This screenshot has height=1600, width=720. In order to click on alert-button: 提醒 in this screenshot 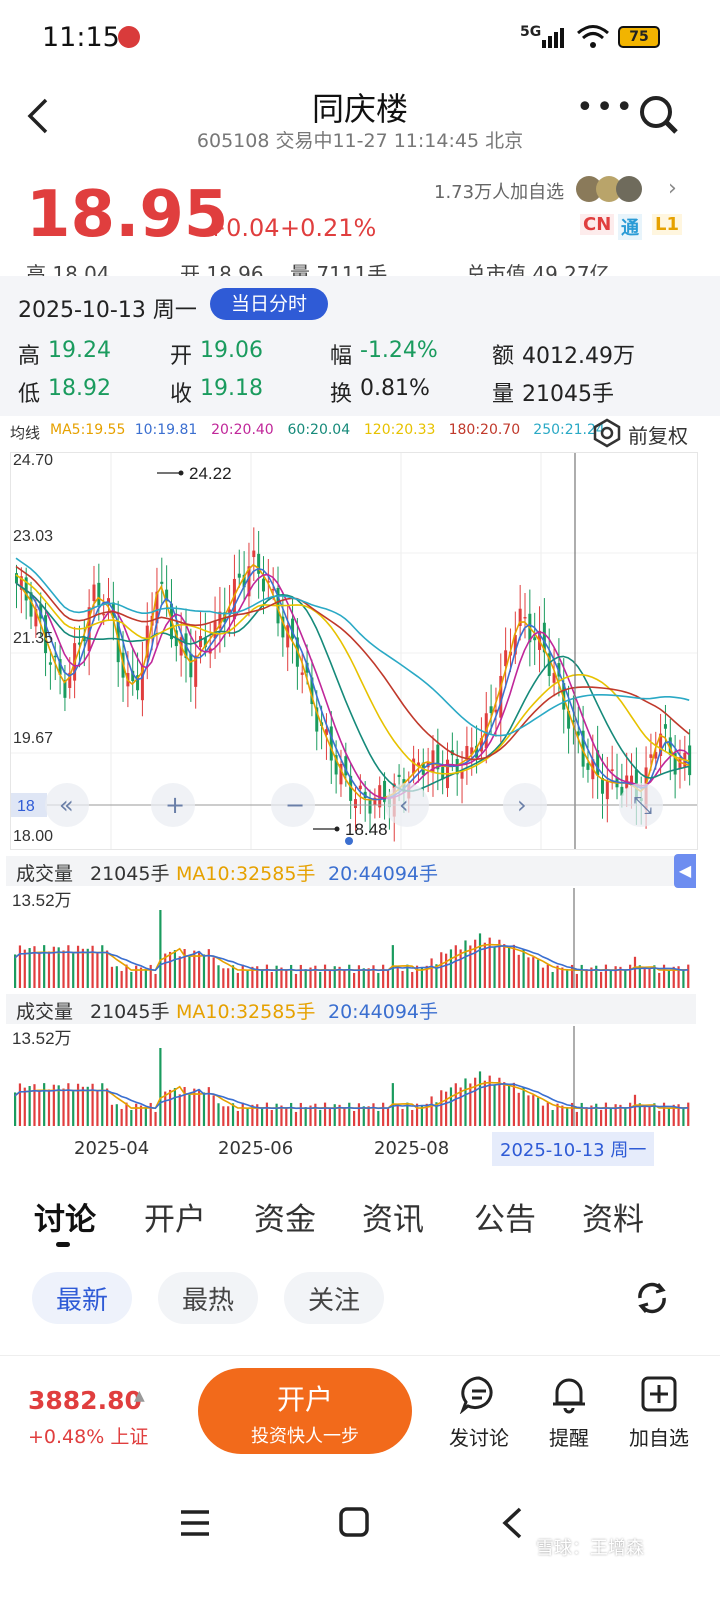, I will do `click(569, 1412)`.